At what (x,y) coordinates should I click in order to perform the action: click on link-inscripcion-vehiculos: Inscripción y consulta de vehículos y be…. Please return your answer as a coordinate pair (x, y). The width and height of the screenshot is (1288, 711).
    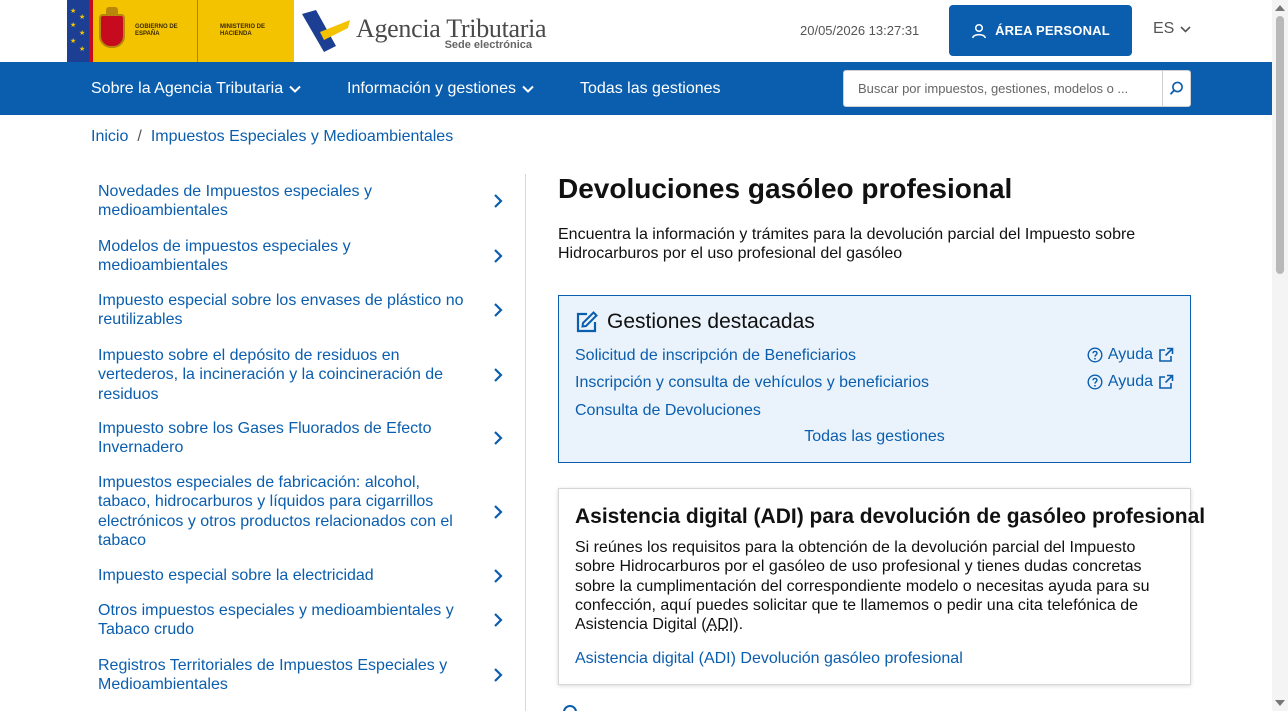
    Looking at the image, I should click on (752, 383).